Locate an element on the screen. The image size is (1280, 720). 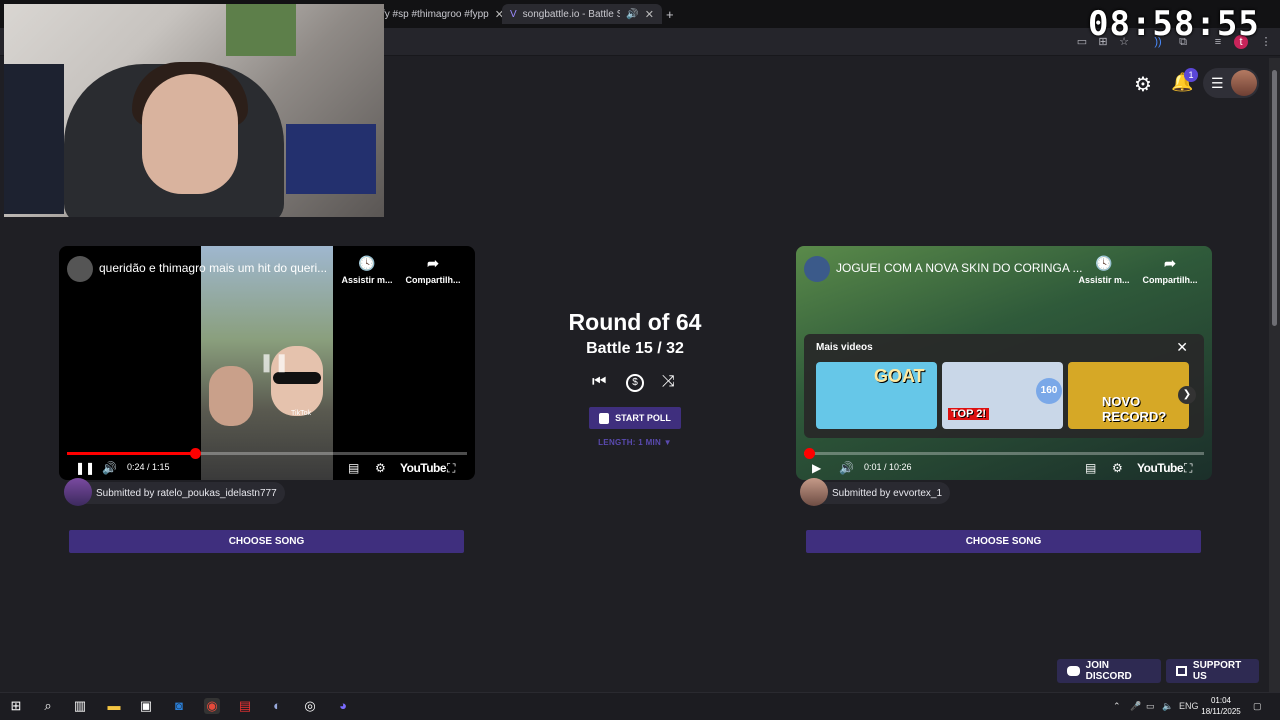
file-explorer-icon: ▬ is located at coordinates (114, 706).